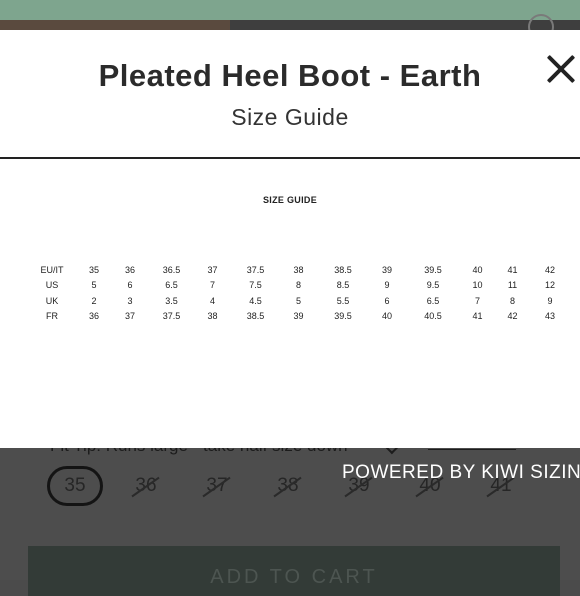  What do you see at coordinates (477, 285) in the screenshot?
I see `table-cell: 10` at bounding box center [477, 285].